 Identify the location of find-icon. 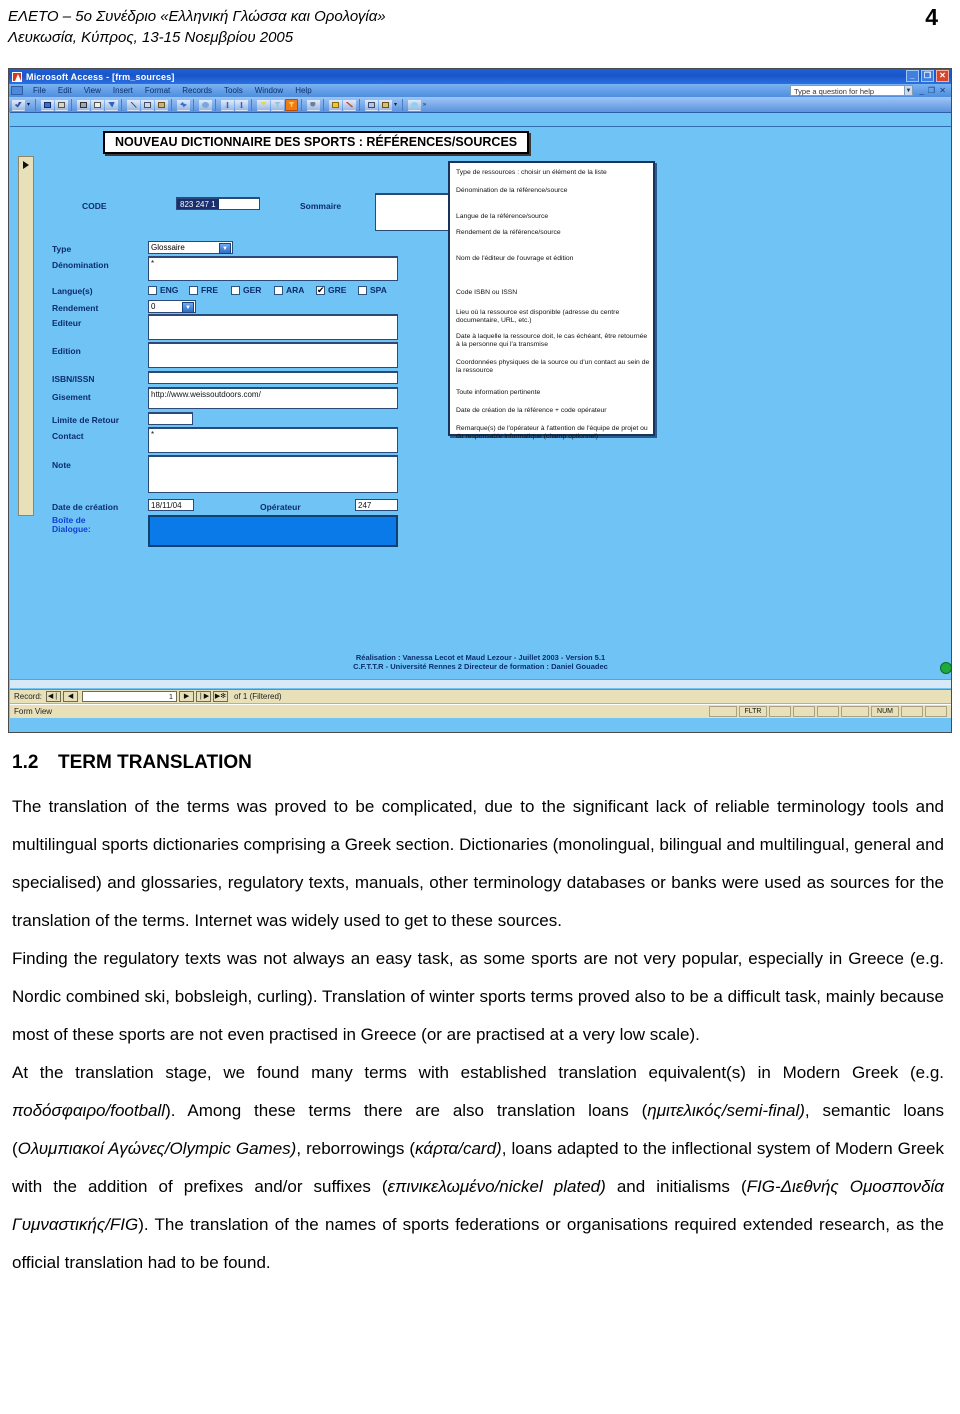
(313, 104).